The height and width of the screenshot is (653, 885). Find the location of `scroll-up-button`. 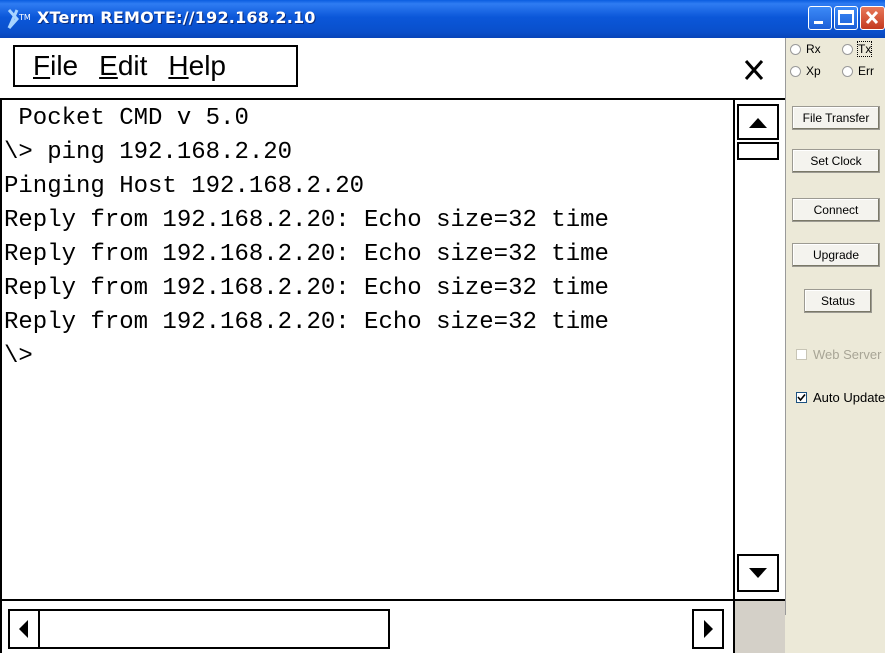

scroll-up-button is located at coordinates (758, 122).